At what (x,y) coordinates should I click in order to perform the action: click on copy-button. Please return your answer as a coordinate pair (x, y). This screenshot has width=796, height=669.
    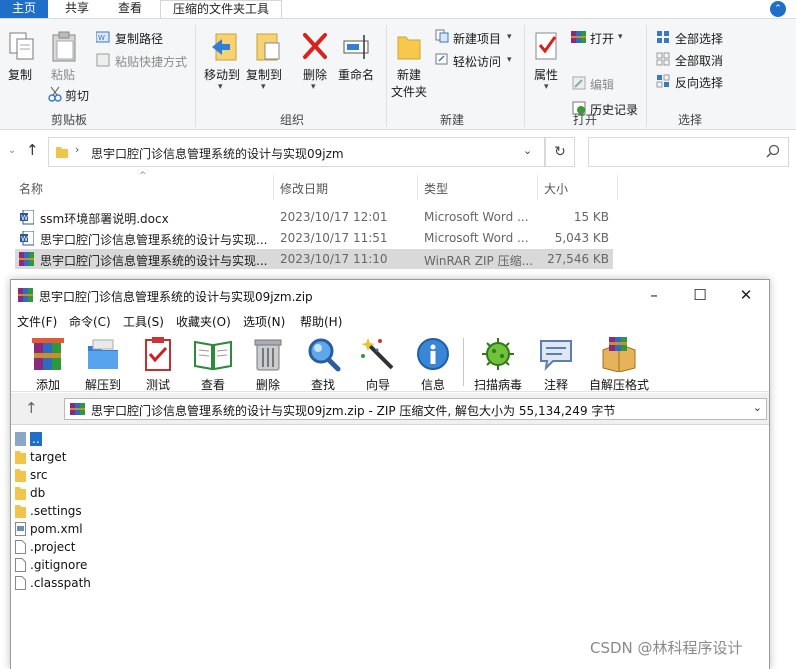
    Looking at the image, I should click on (22, 48).